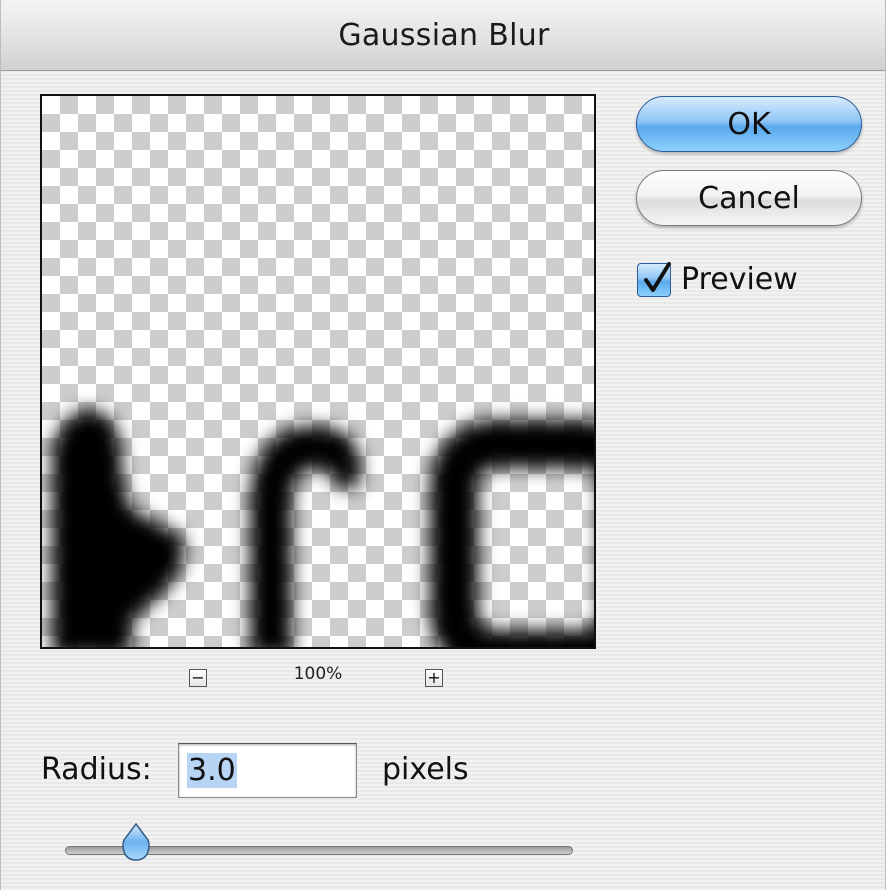  I want to click on title-bar: Gaussian Blur, so click(443, 35).